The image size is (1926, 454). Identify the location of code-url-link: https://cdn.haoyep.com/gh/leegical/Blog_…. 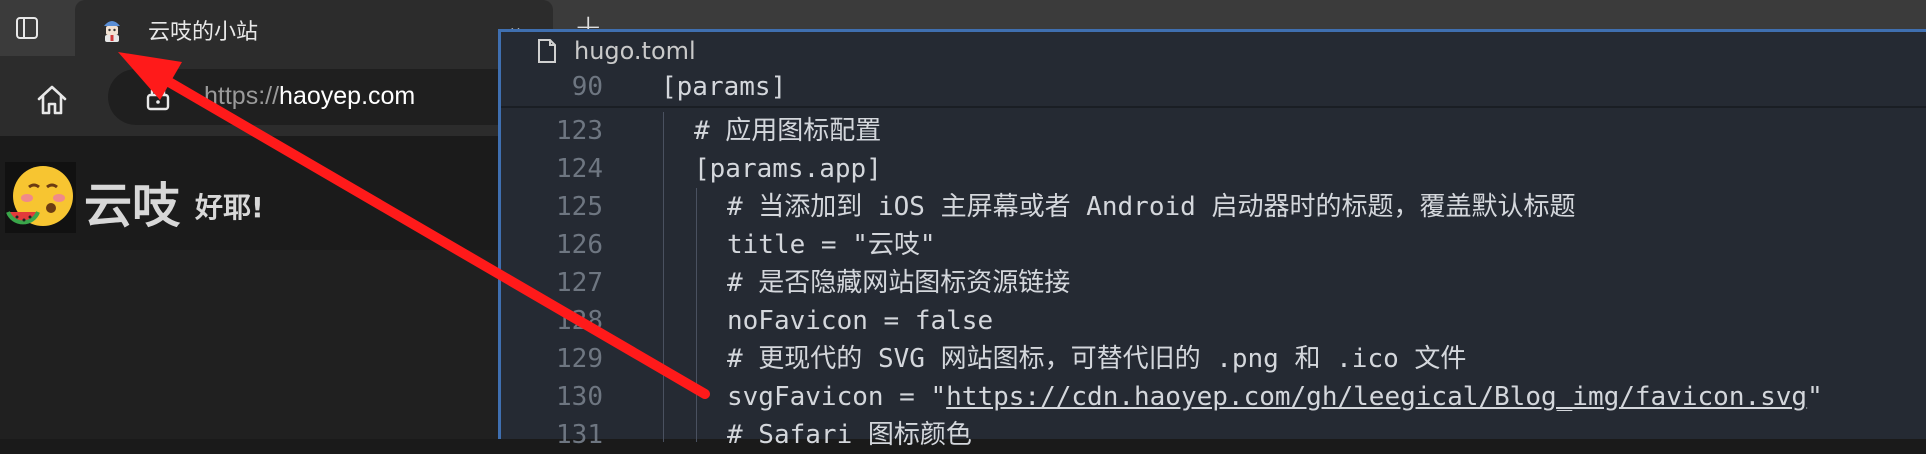
(1376, 397).